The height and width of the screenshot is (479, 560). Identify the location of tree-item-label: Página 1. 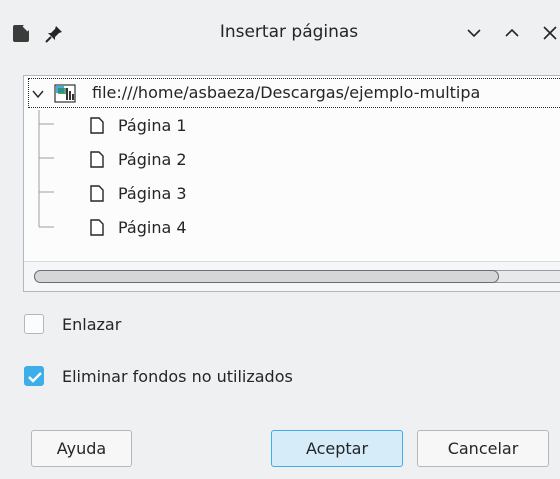
(152, 125).